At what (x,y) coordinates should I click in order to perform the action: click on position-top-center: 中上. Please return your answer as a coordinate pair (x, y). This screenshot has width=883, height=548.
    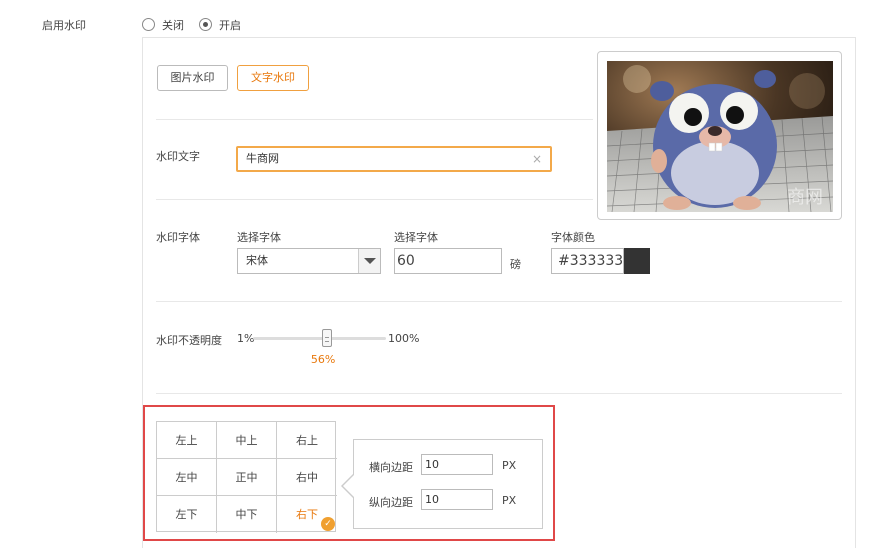
    Looking at the image, I should click on (247, 440).